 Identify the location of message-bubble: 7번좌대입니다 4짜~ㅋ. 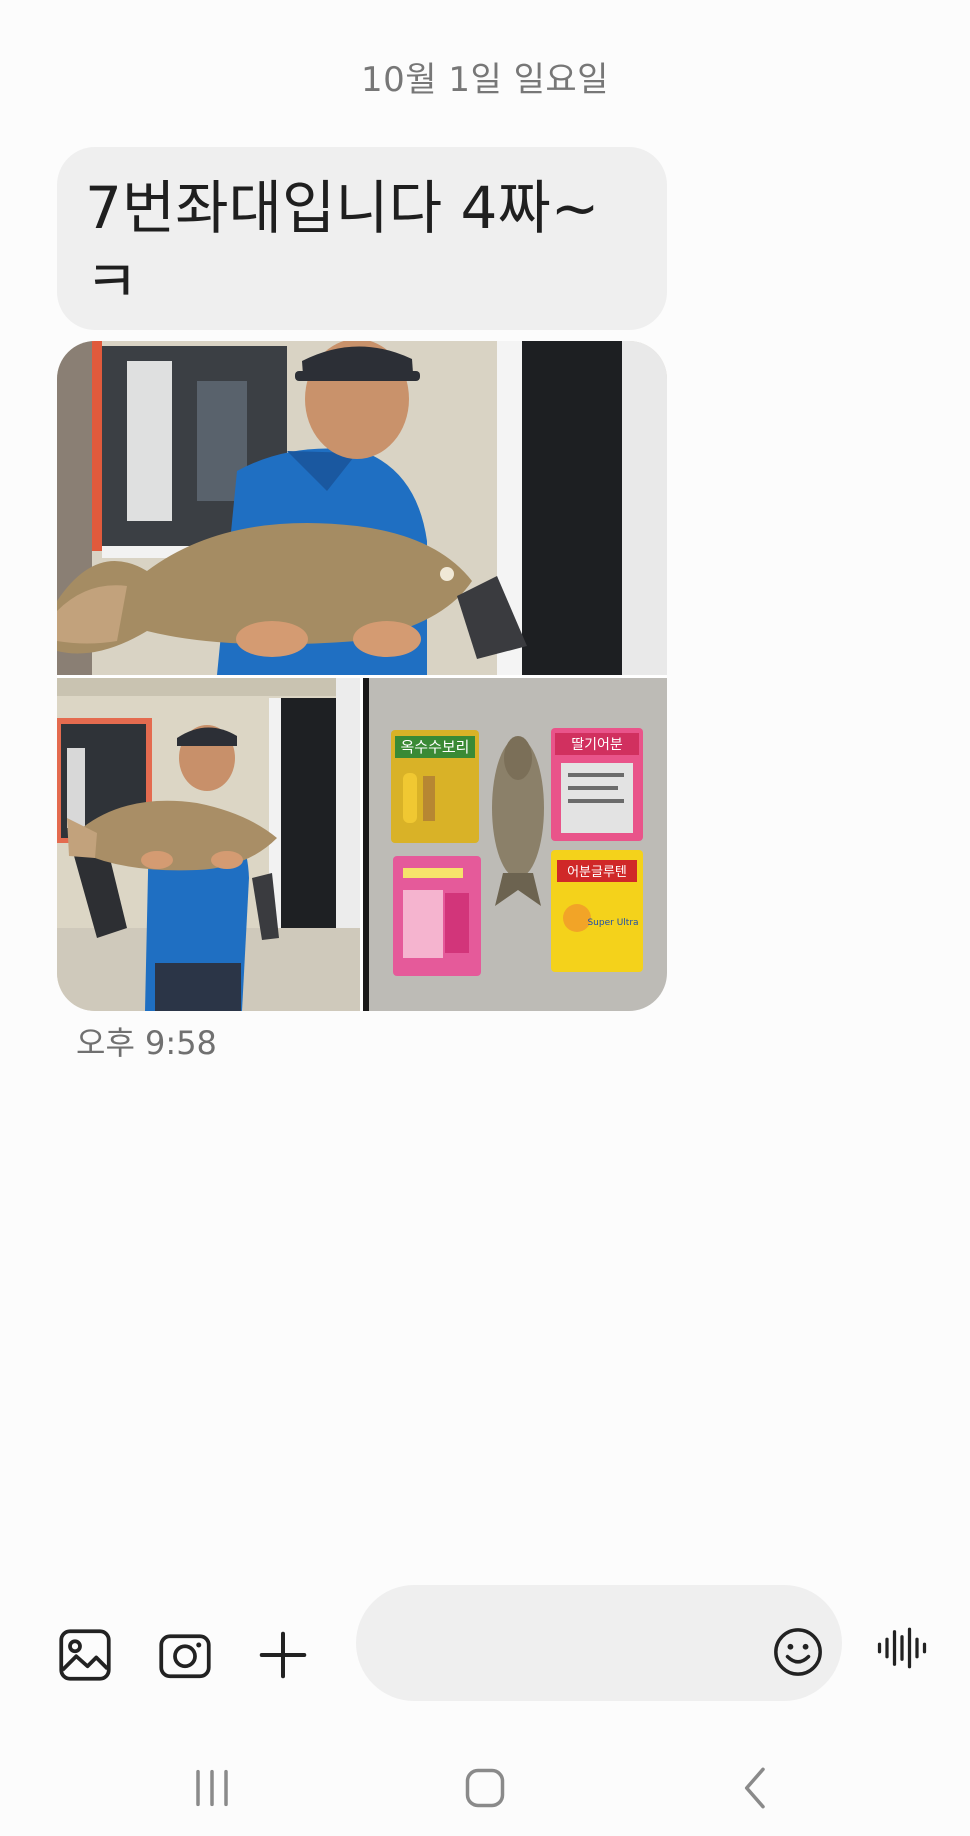
(362, 238).